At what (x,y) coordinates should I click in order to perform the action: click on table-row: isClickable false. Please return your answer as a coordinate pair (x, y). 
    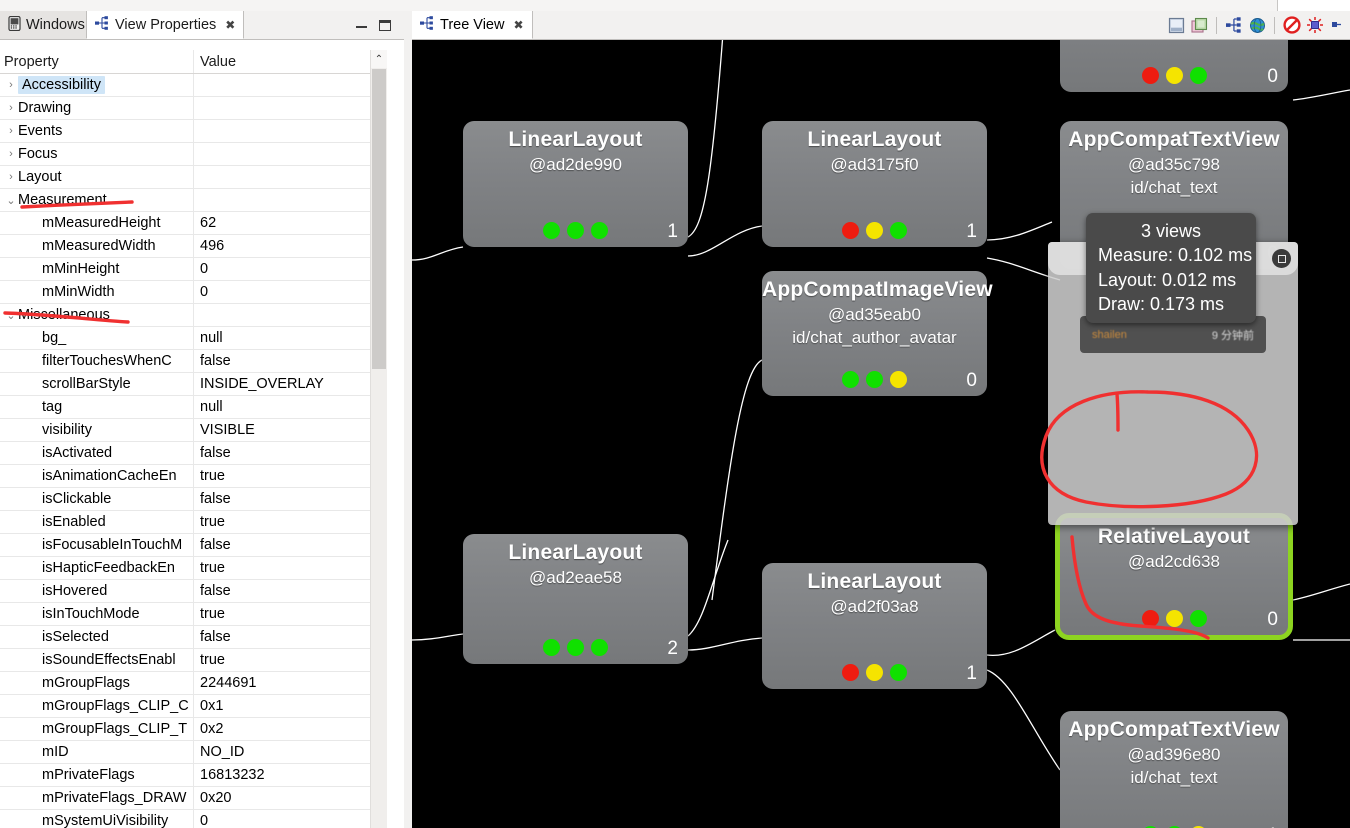
    Looking at the image, I should click on (202, 499).